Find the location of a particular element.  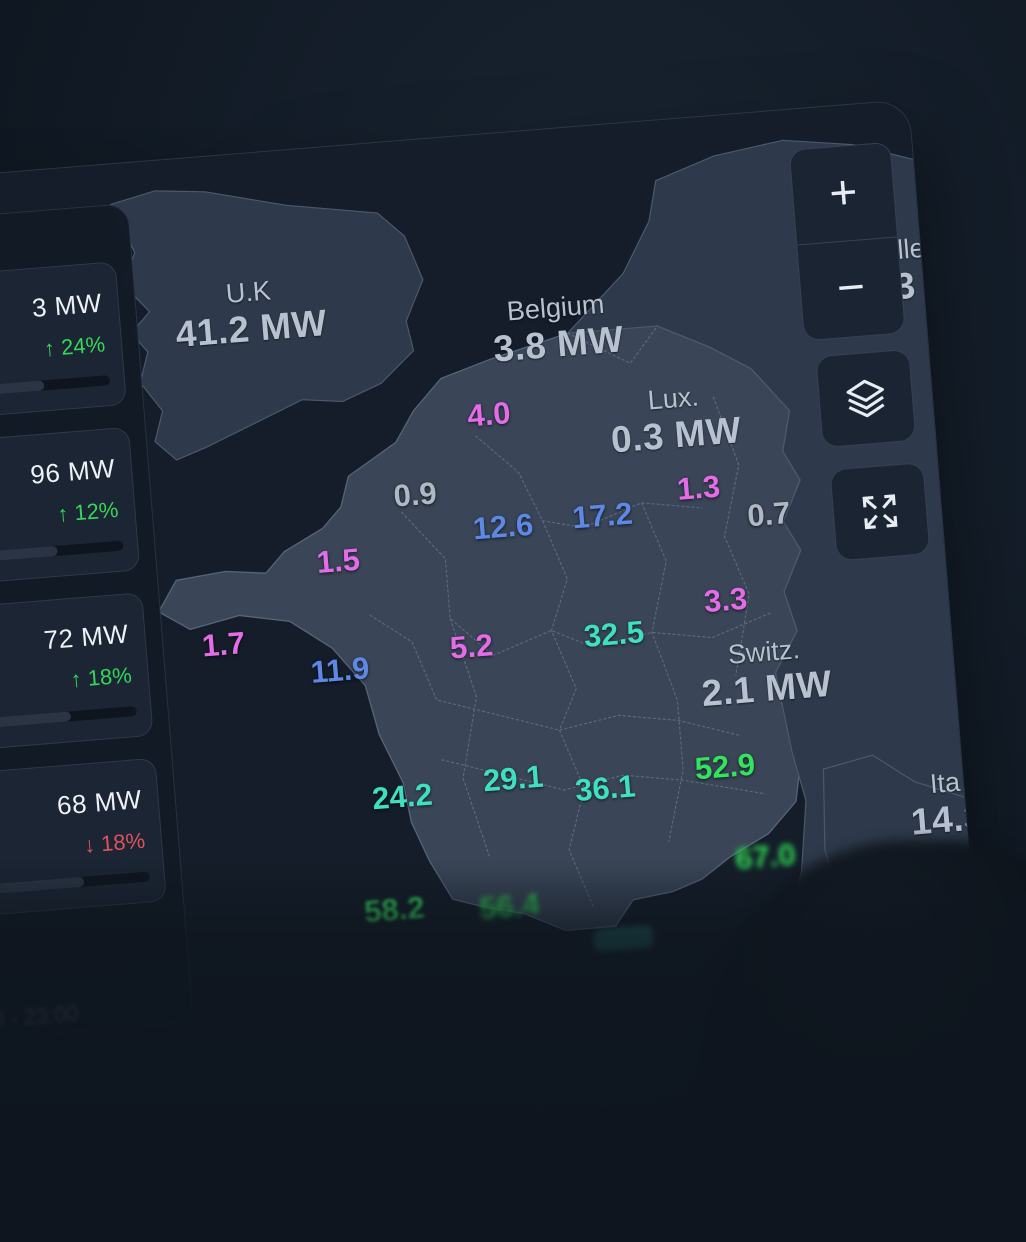

fullscreen-button is located at coordinates (880, 512).